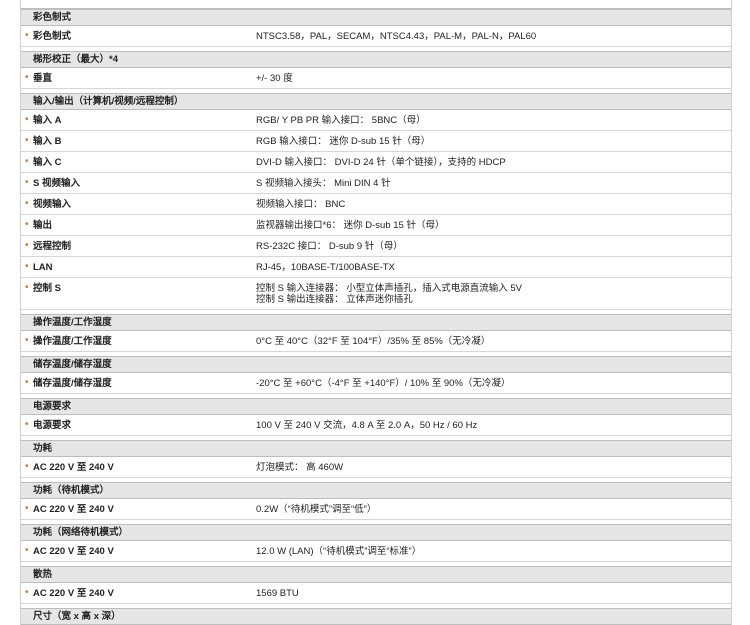 Image resolution: width=750 pixels, height=625 pixels. Describe the element at coordinates (43, 225) in the screenshot. I see `spec-label: 输出` at that location.